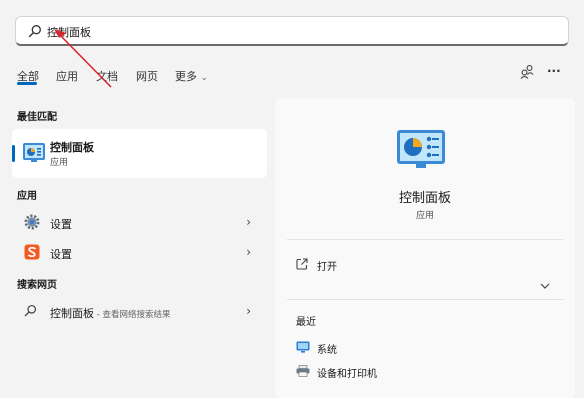 This screenshot has height=398, width=584. What do you see at coordinates (72, 147) in the screenshot?
I see `best-match-title: 控制面板` at bounding box center [72, 147].